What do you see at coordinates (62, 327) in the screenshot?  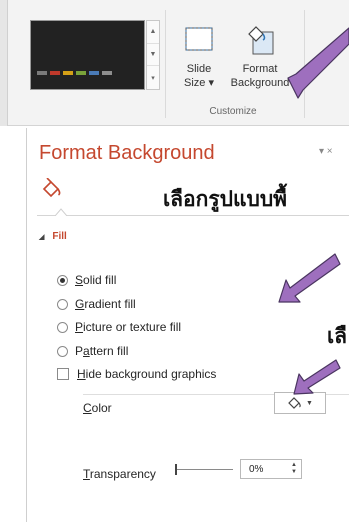 I see `picture-fill-radio` at bounding box center [62, 327].